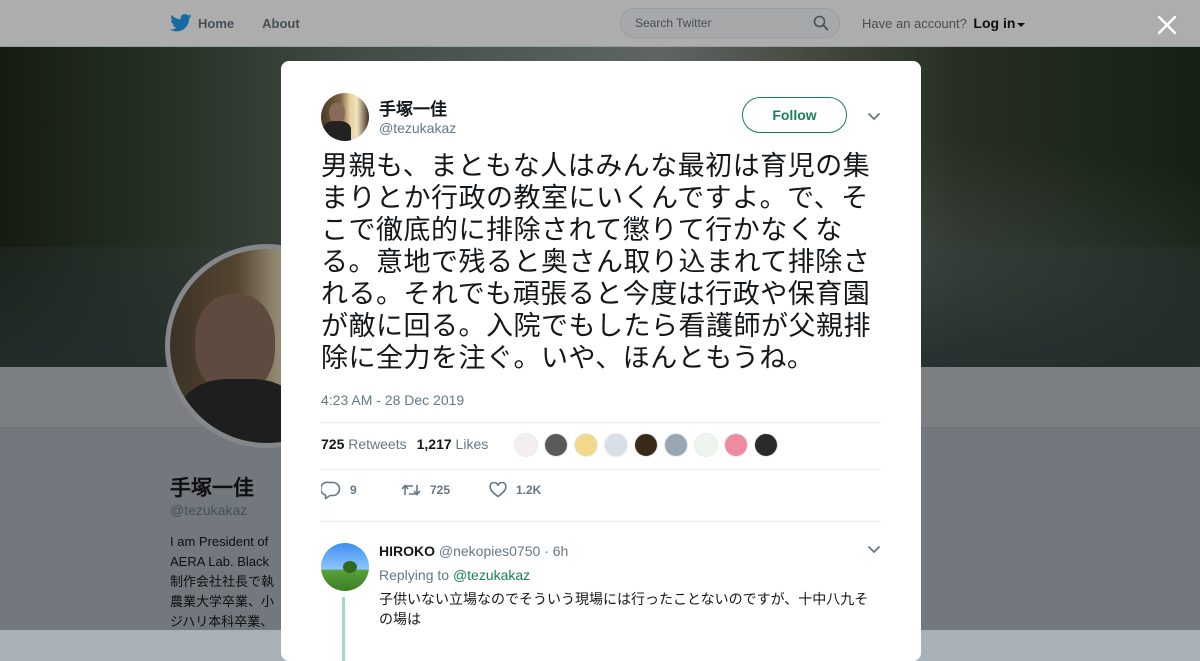 The width and height of the screenshot is (1200, 661). I want to click on top-nav: Home About Have an account? Log in, so click(600, 23).